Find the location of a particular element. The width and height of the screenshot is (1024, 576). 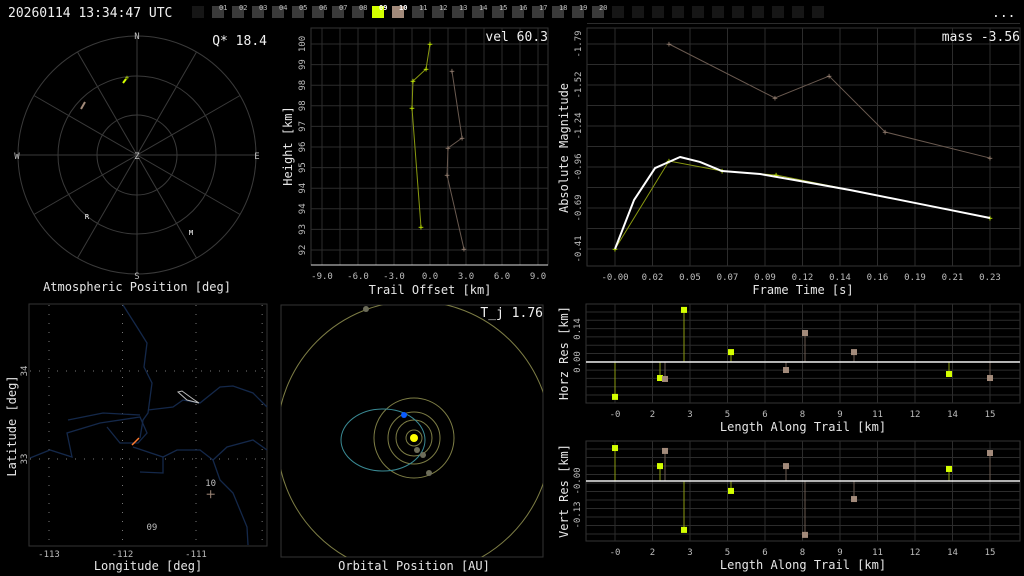

x-tick-label: -6.0 is located at coordinates (358, 277).